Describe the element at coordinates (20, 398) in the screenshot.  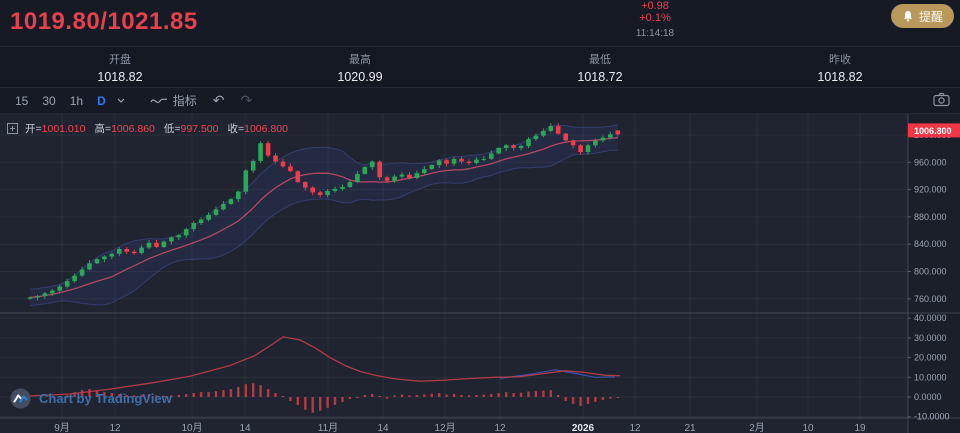
I see `tradingview-logo-icon` at that location.